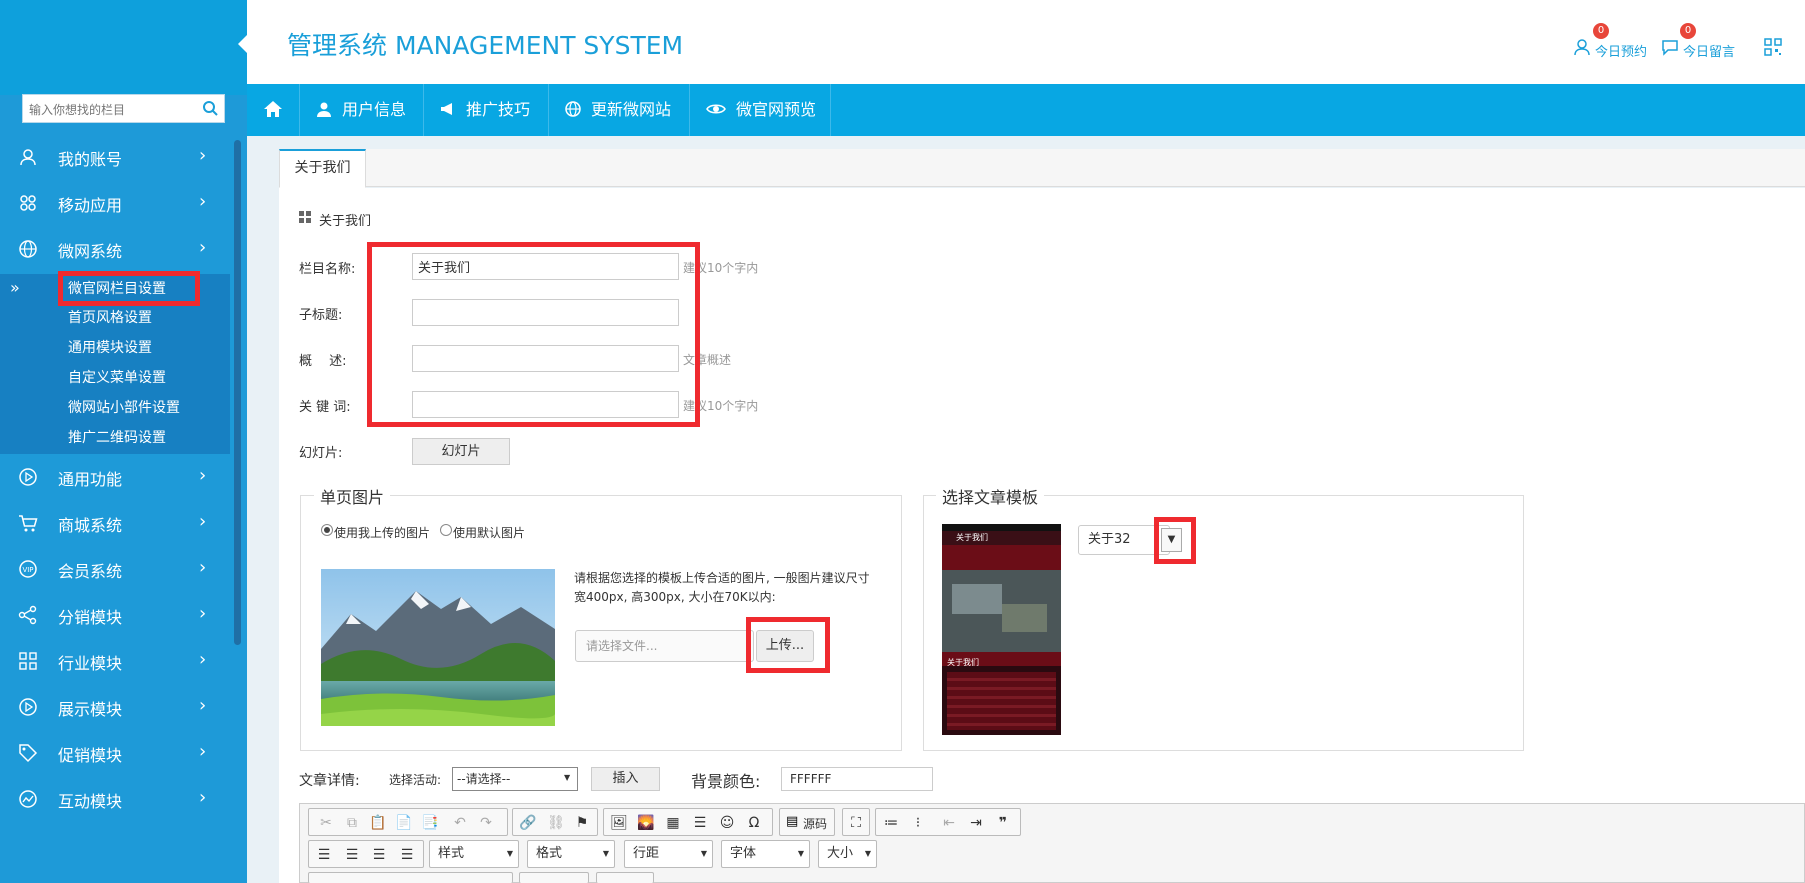  Describe the element at coordinates (115, 523) in the screenshot. I see `sidebar-item-mall: 商城系统 ›` at that location.